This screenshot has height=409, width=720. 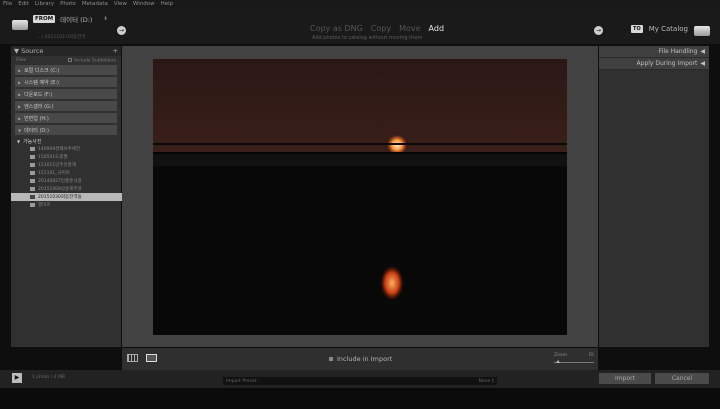 What do you see at coordinates (336, 28) in the screenshot?
I see `mode-copy-as-dng: Copy as DNG` at bounding box center [336, 28].